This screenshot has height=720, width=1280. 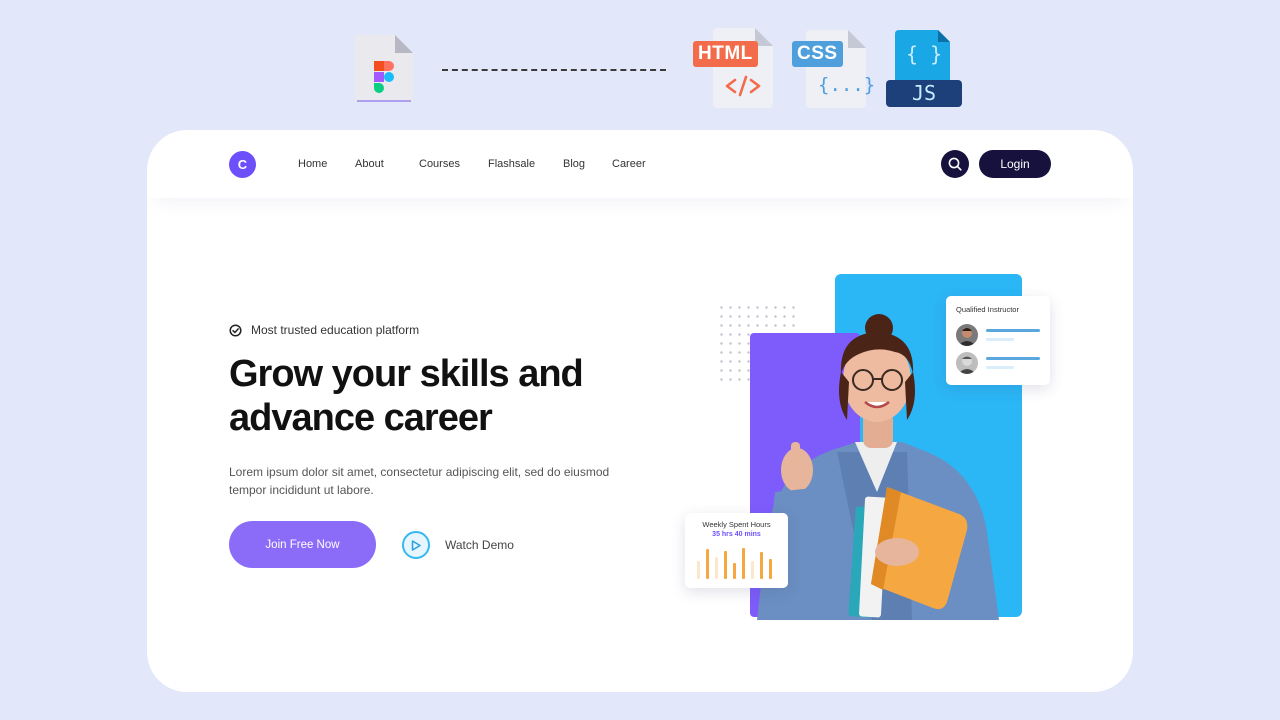 I want to click on search-icon, so click(x=955, y=164).